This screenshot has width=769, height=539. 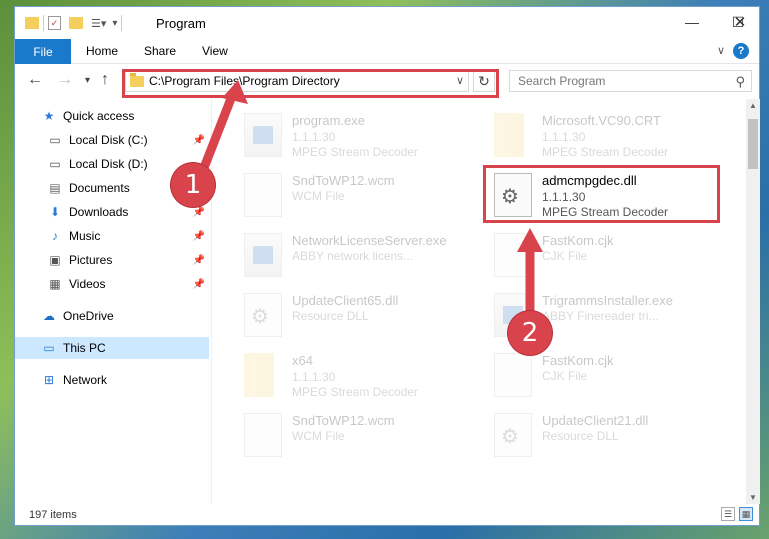 What do you see at coordinates (65, 80) in the screenshot?
I see `forward-arrow-icon: →` at bounding box center [65, 80].